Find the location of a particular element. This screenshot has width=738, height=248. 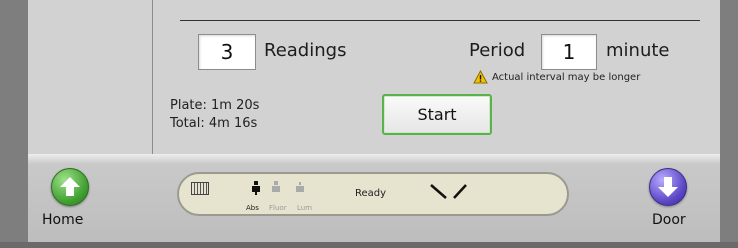

period-label: Period is located at coordinates (497, 50).